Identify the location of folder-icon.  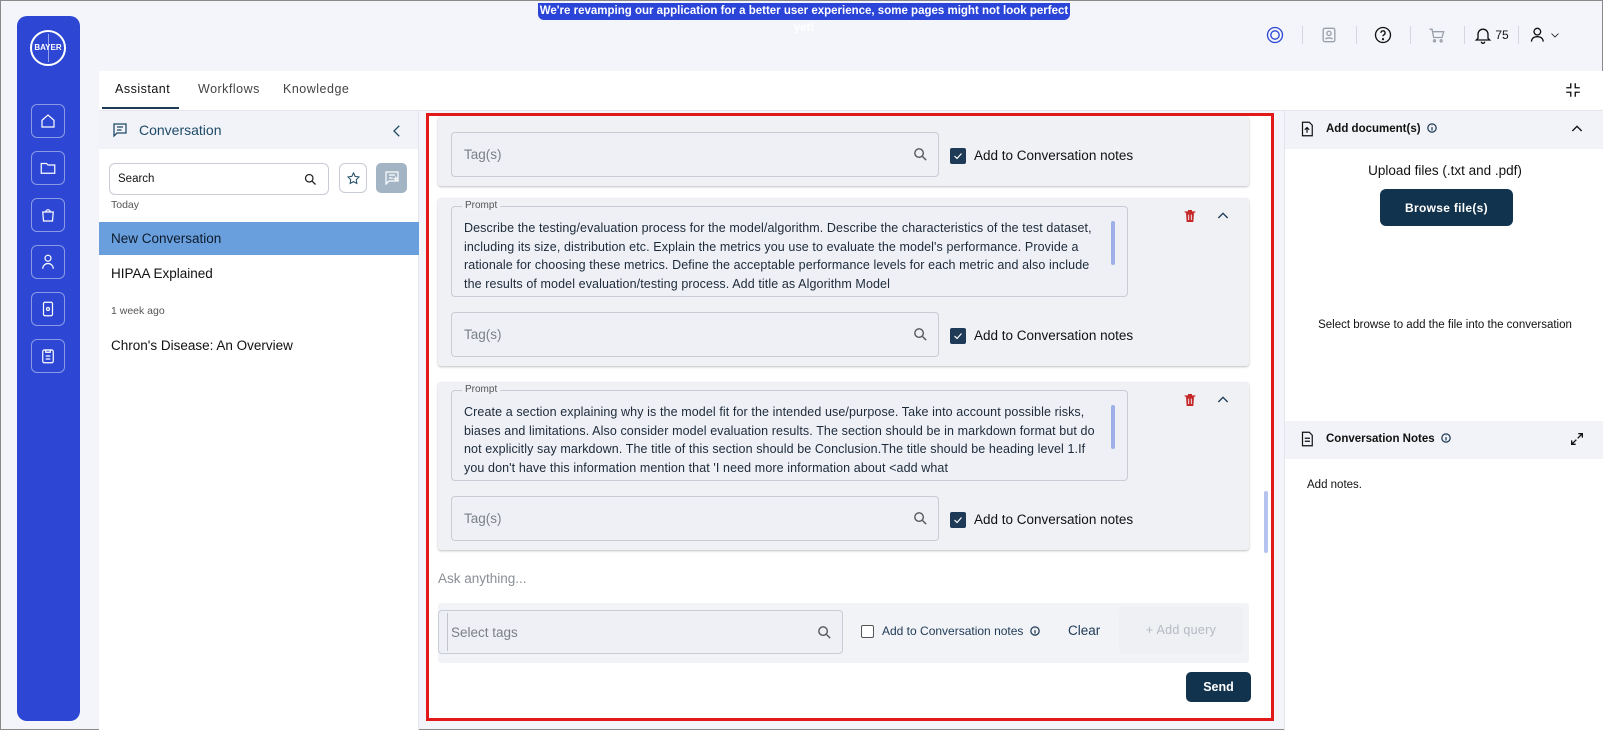
(48, 168).